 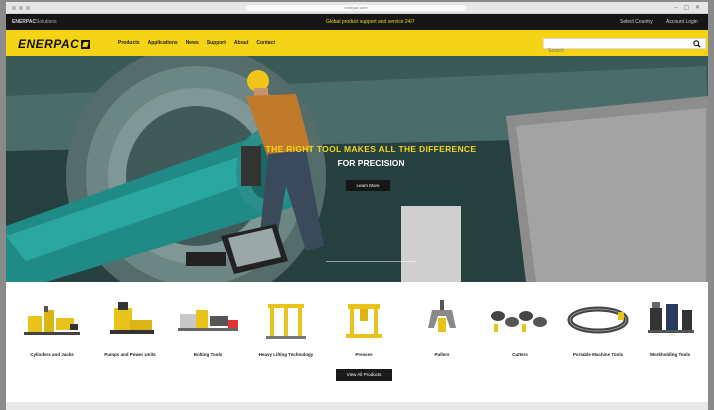 What do you see at coordinates (241, 43) in the screenshot?
I see `nav-item-about: About` at bounding box center [241, 43].